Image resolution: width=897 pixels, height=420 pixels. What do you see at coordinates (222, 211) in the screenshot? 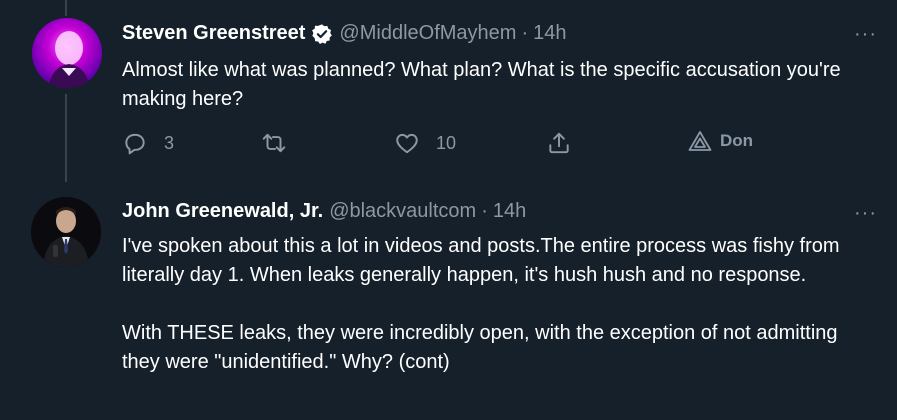
I see `display-name: John Greenewald, Jr.` at bounding box center [222, 211].